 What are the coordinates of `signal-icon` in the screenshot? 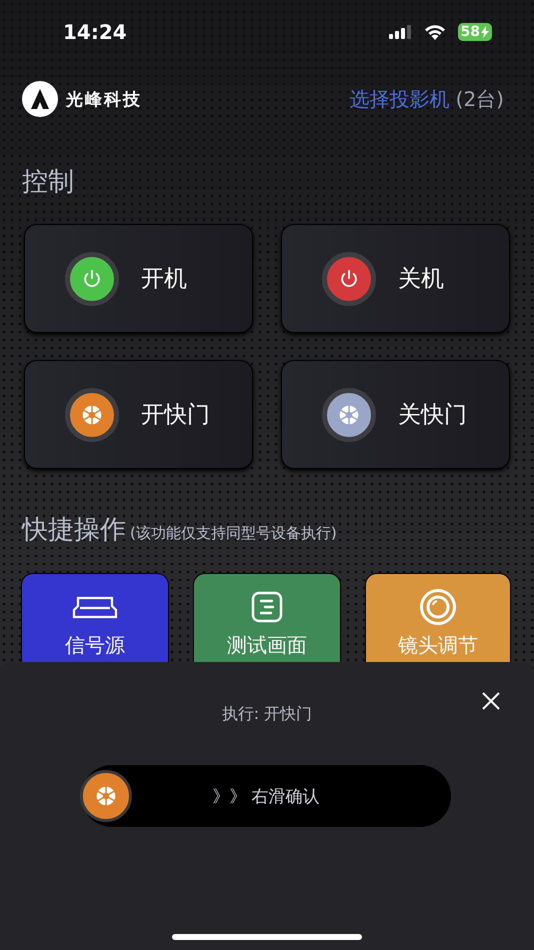 It's located at (400, 32).